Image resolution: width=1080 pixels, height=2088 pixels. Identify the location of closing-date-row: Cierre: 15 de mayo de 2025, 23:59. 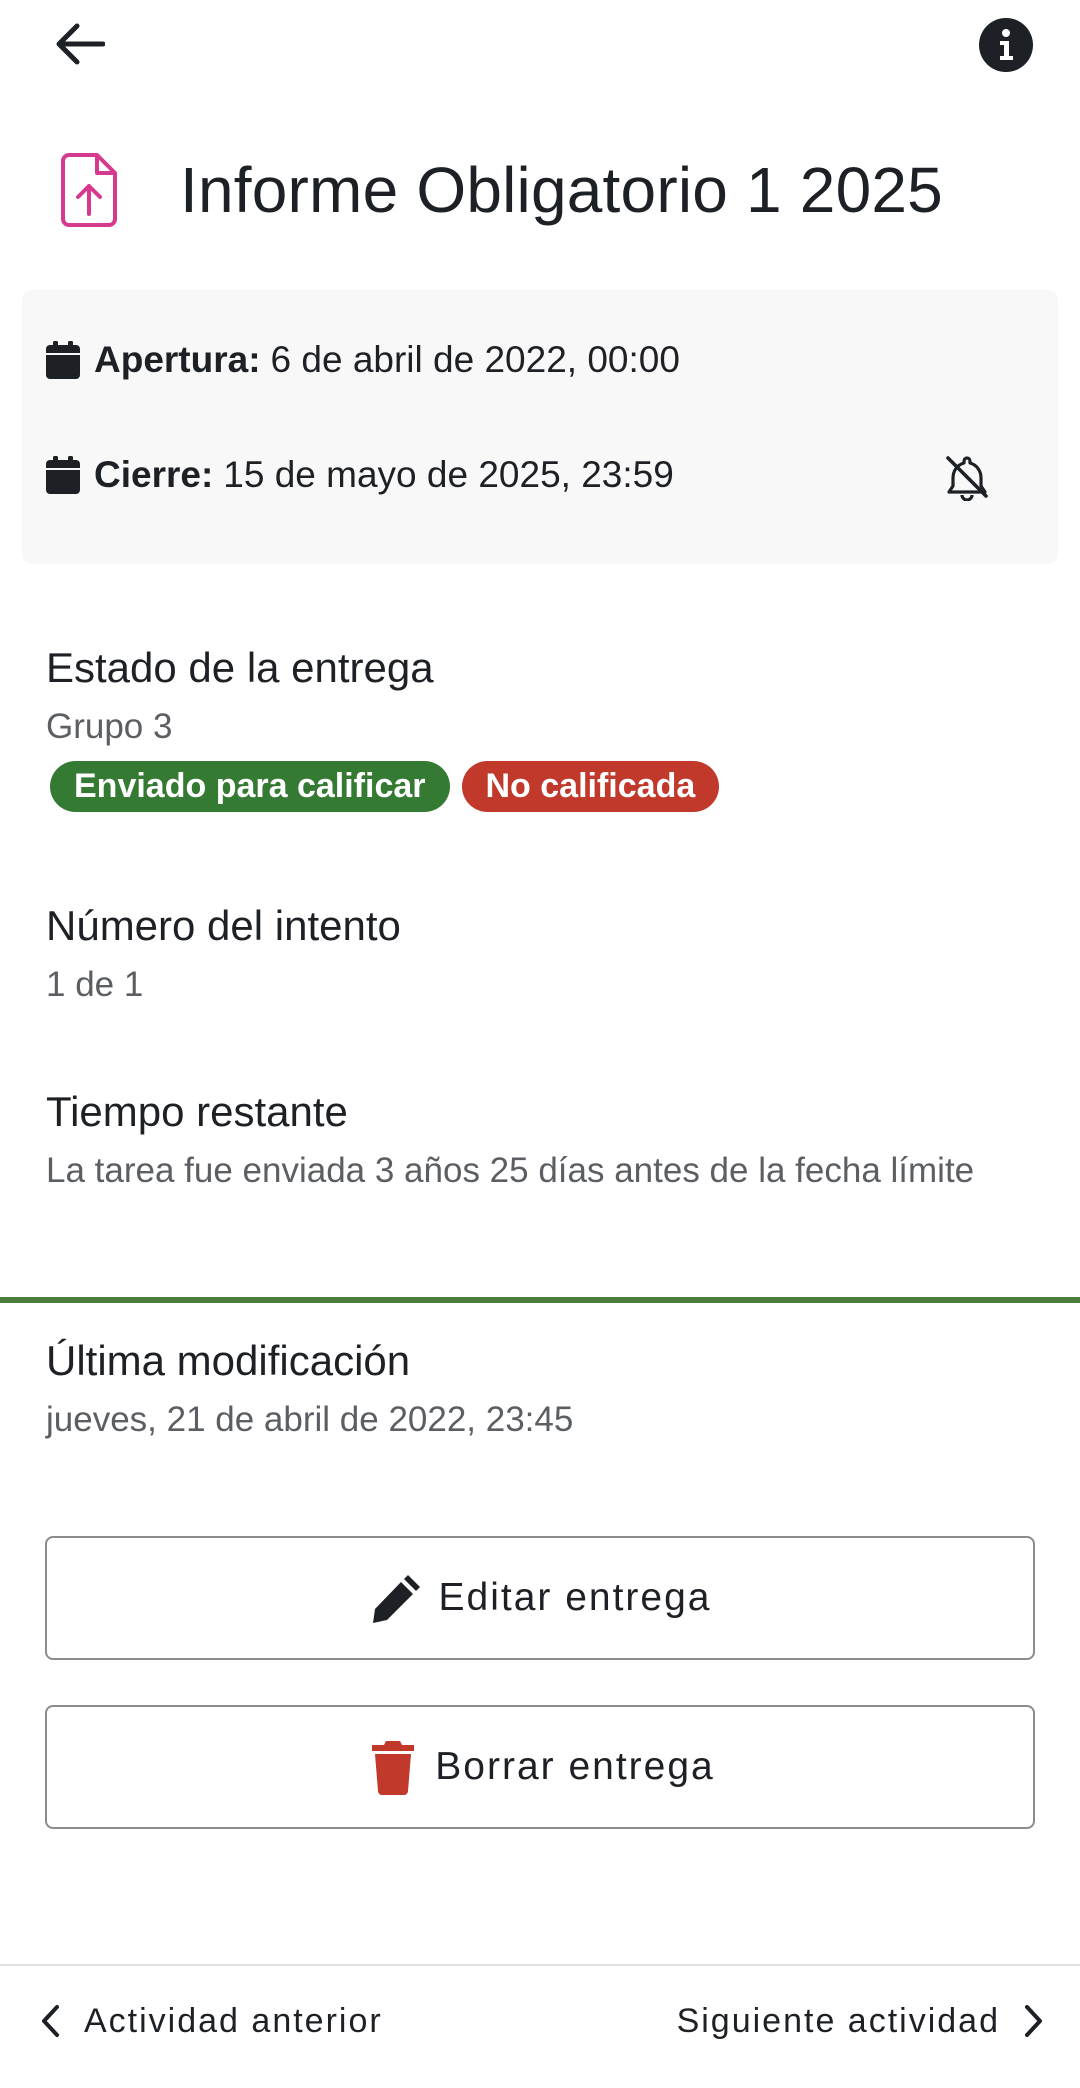
(360, 475).